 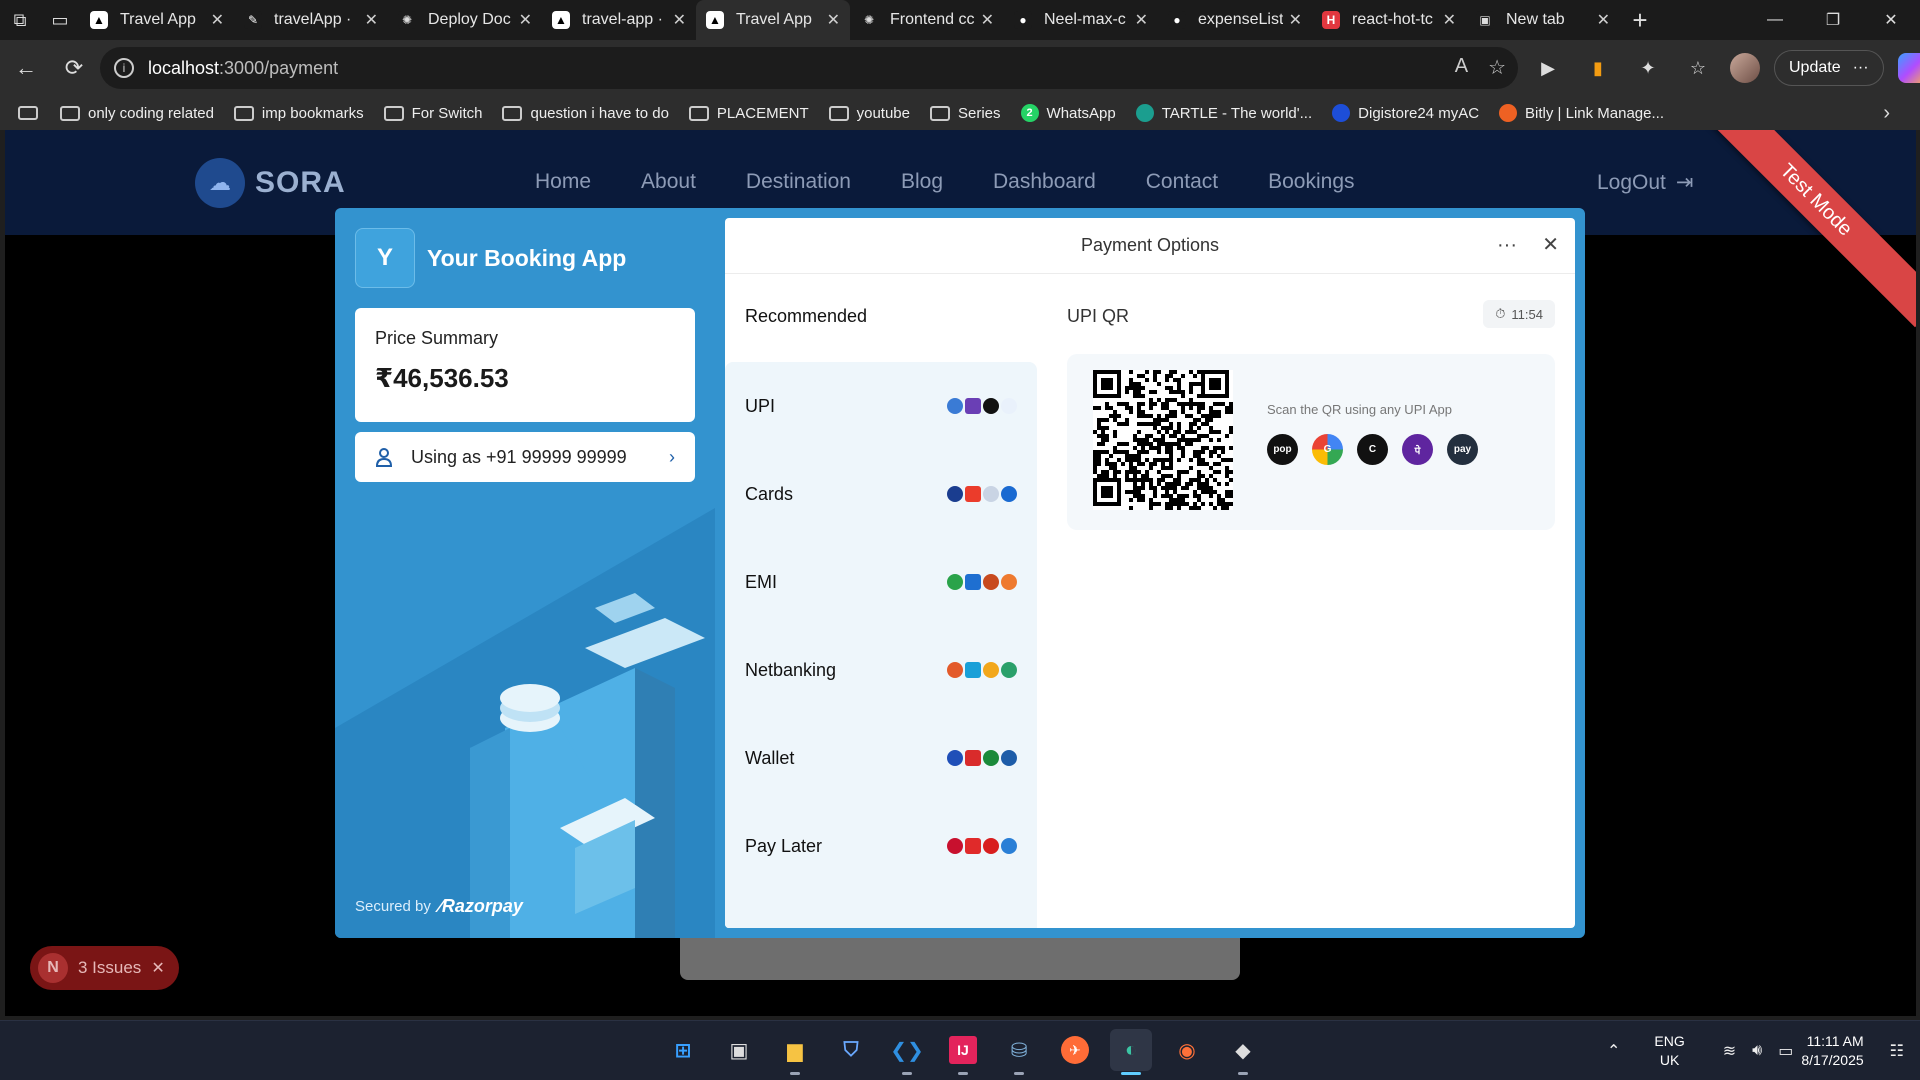 I want to click on bookmark-item: 2 WhatsApp, so click(x=1068, y=113).